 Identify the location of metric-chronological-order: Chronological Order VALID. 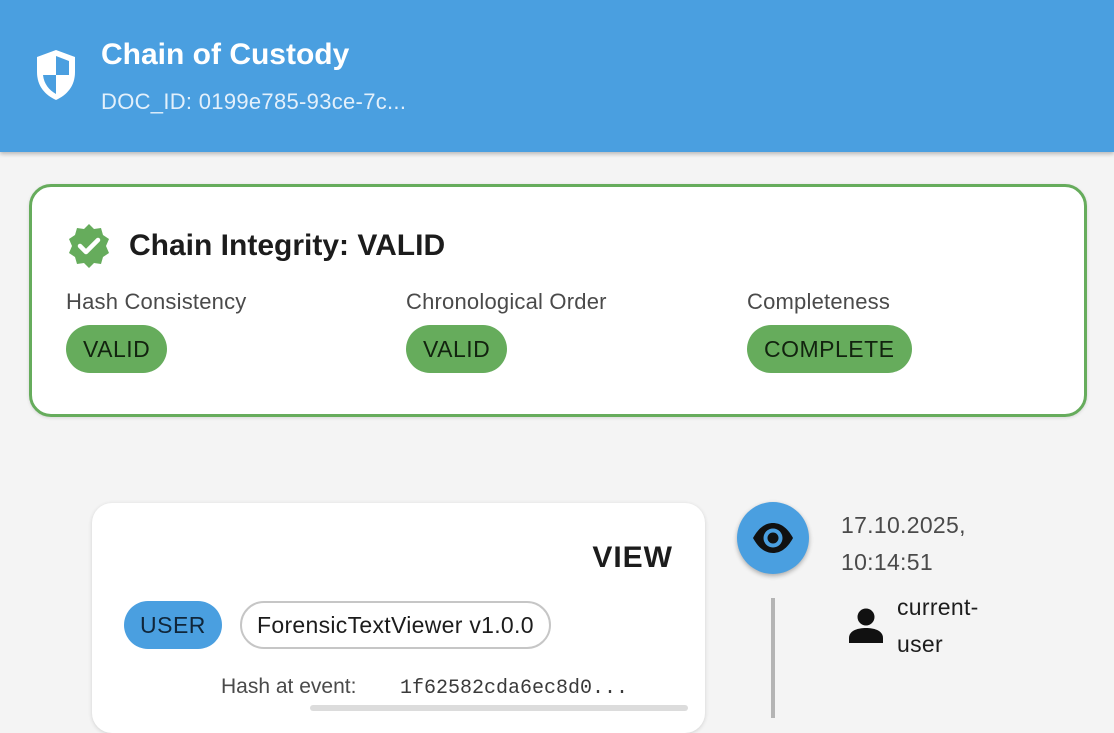
(506, 331).